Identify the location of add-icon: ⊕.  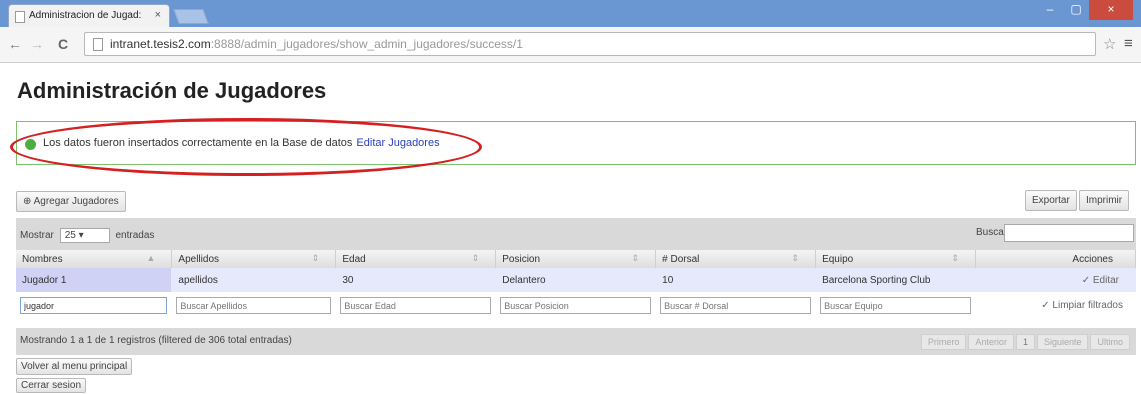
(27, 201).